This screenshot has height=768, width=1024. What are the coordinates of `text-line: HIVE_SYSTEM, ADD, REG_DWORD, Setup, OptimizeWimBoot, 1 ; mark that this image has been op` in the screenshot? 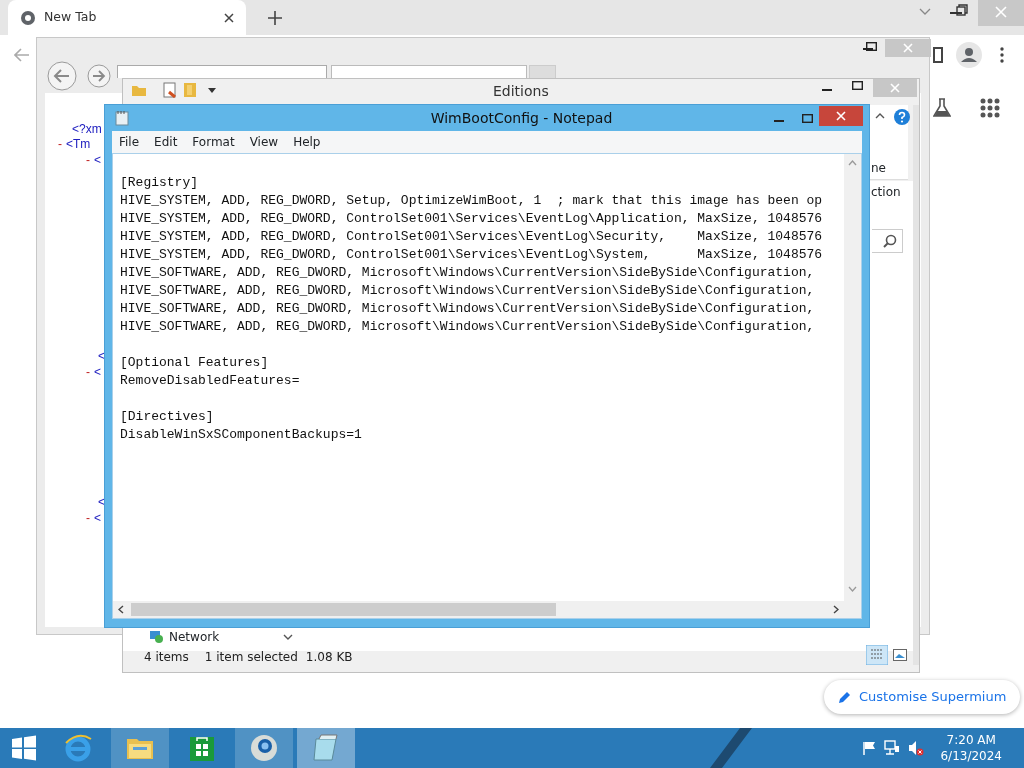 It's located at (472, 201).